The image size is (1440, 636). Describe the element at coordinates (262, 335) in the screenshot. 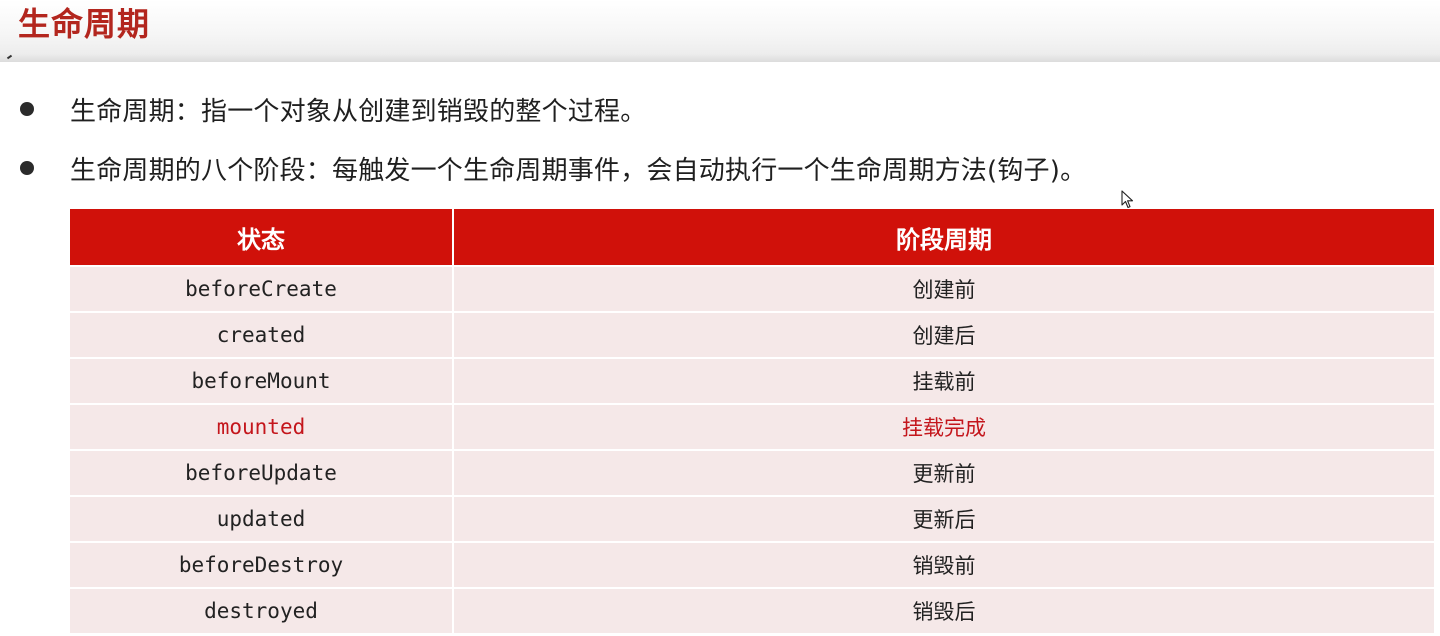

I see `state-cell: created` at that location.